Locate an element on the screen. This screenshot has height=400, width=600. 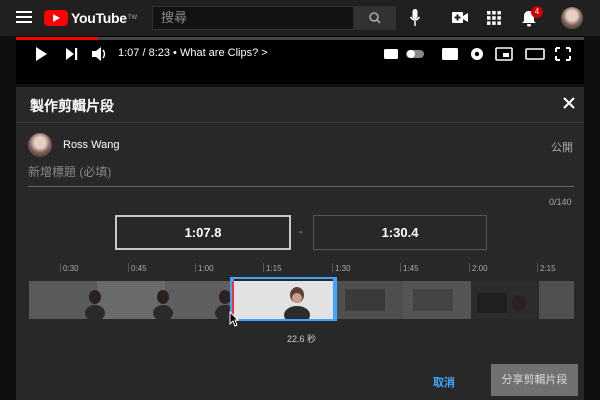
timeline-tick-label: 2:15 is located at coordinates (548, 268).